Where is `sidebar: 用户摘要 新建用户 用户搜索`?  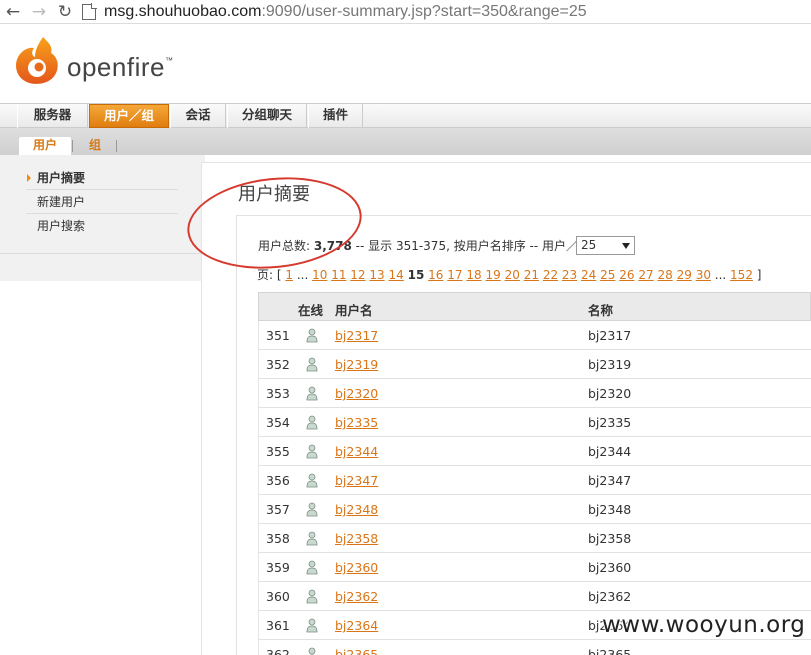
sidebar: 用户摘要 新建用户 用户搜索 is located at coordinates (102, 218).